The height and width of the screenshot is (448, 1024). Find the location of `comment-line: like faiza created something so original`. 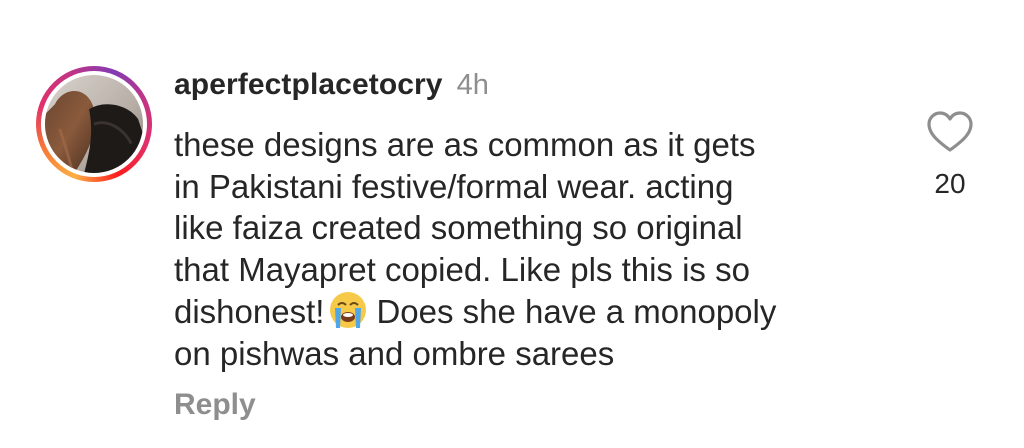

comment-line: like faiza created something so original is located at coordinates (458, 227).